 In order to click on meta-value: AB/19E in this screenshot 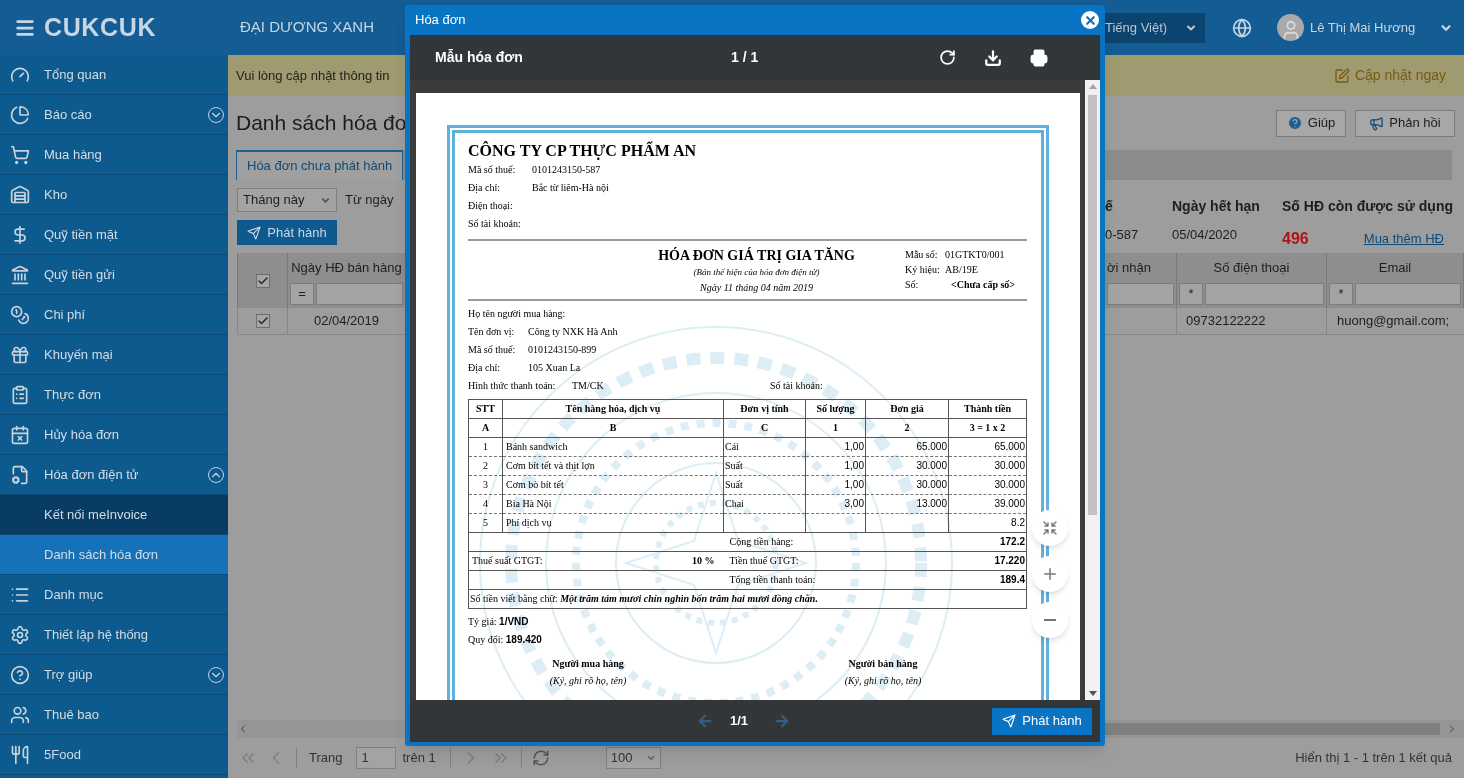, I will do `click(961, 270)`.